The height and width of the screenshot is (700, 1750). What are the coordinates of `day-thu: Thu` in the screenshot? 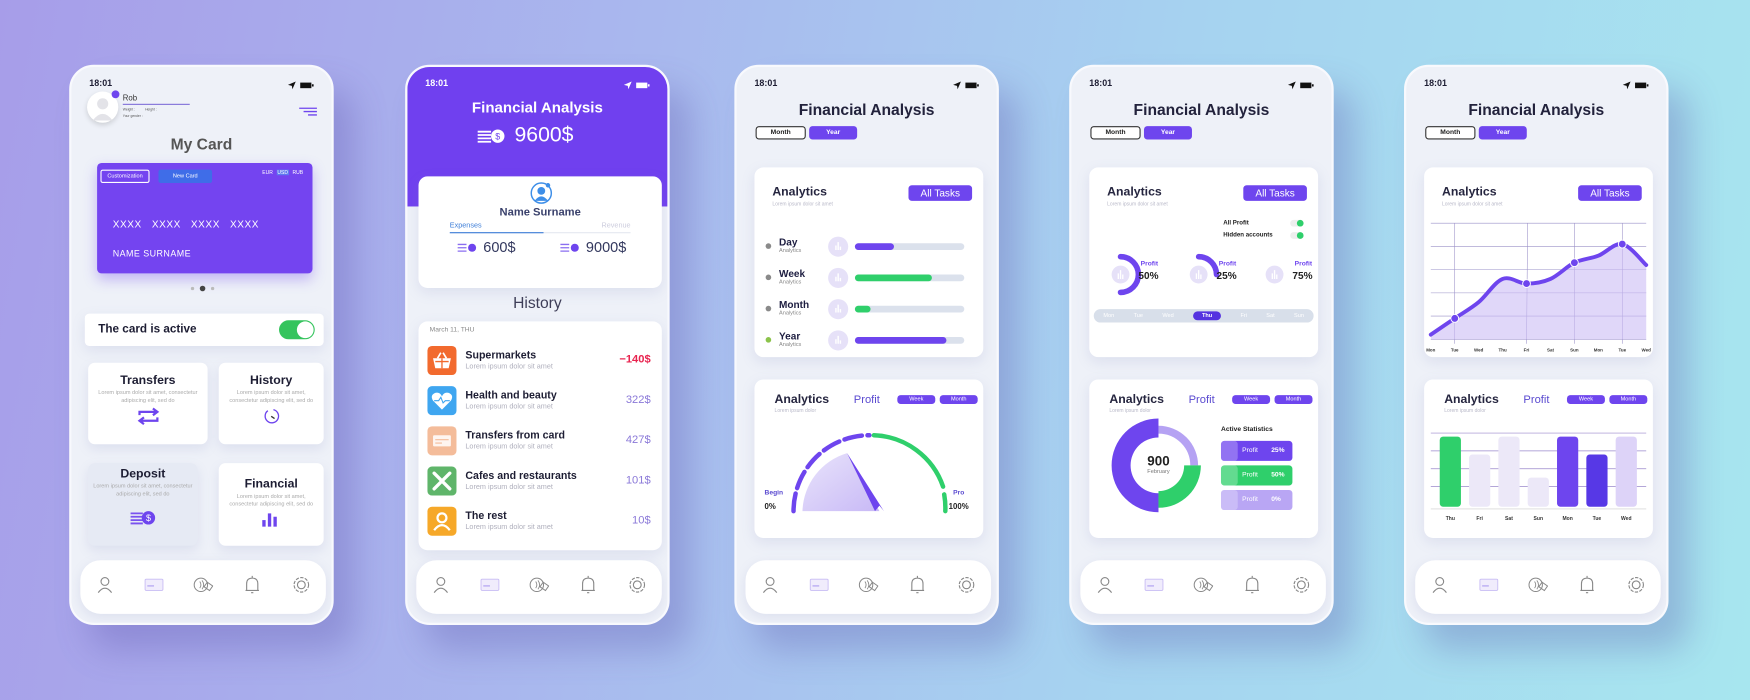 It's located at (1207, 316).